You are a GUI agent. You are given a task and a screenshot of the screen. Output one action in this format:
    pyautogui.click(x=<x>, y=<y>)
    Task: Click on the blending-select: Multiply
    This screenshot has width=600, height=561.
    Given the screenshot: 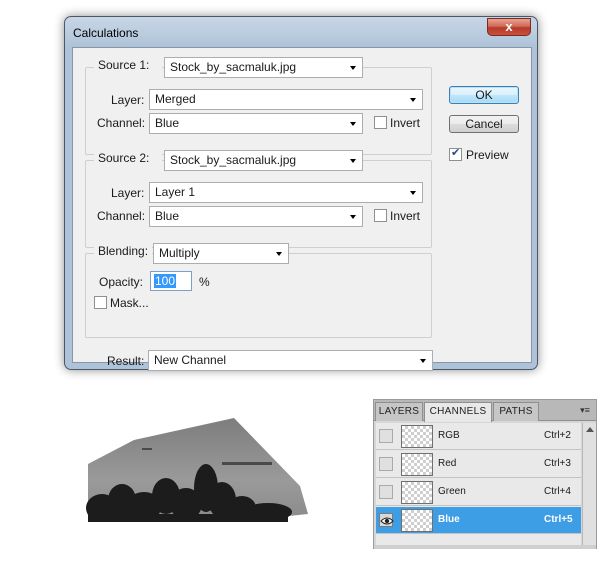 What is the action you would take?
    pyautogui.click(x=221, y=253)
    